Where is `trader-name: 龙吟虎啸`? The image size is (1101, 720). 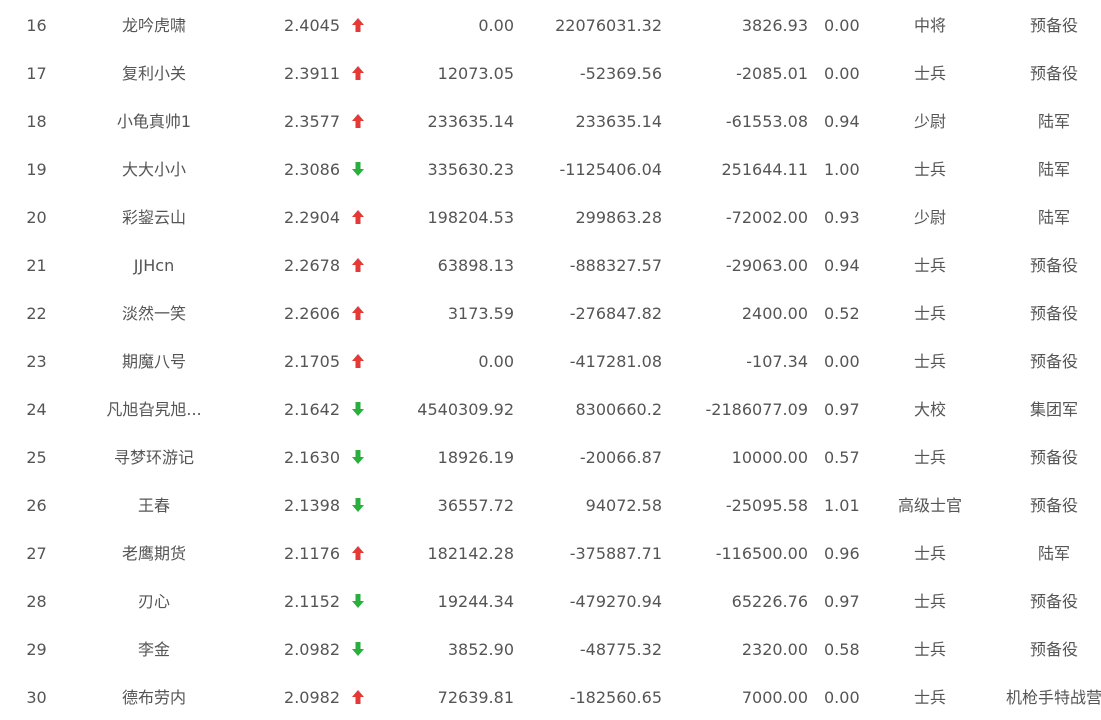 trader-name: 龙吟虎啸 is located at coordinates (154, 26).